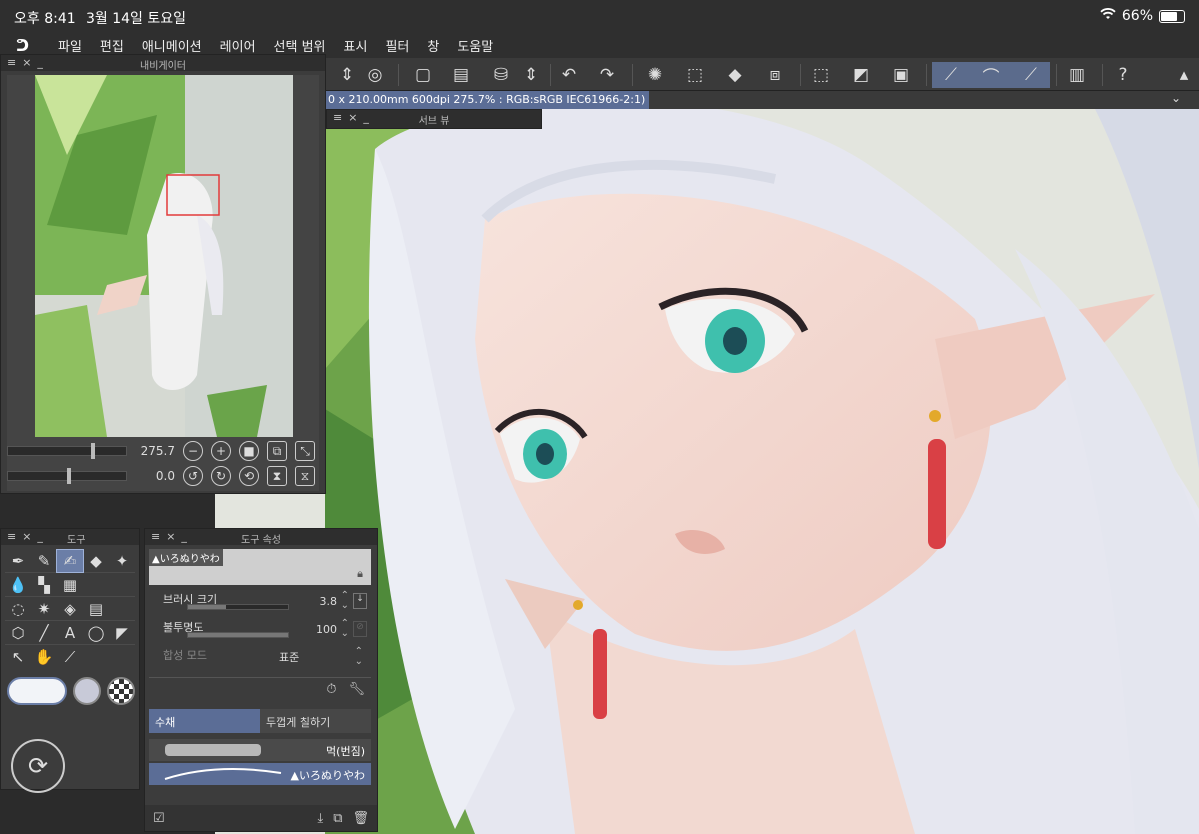 The height and width of the screenshot is (834, 1199). What do you see at coordinates (345, 601) in the screenshot?
I see `brush-size-stepper-icon: ⌃ ⌄` at bounding box center [345, 601].